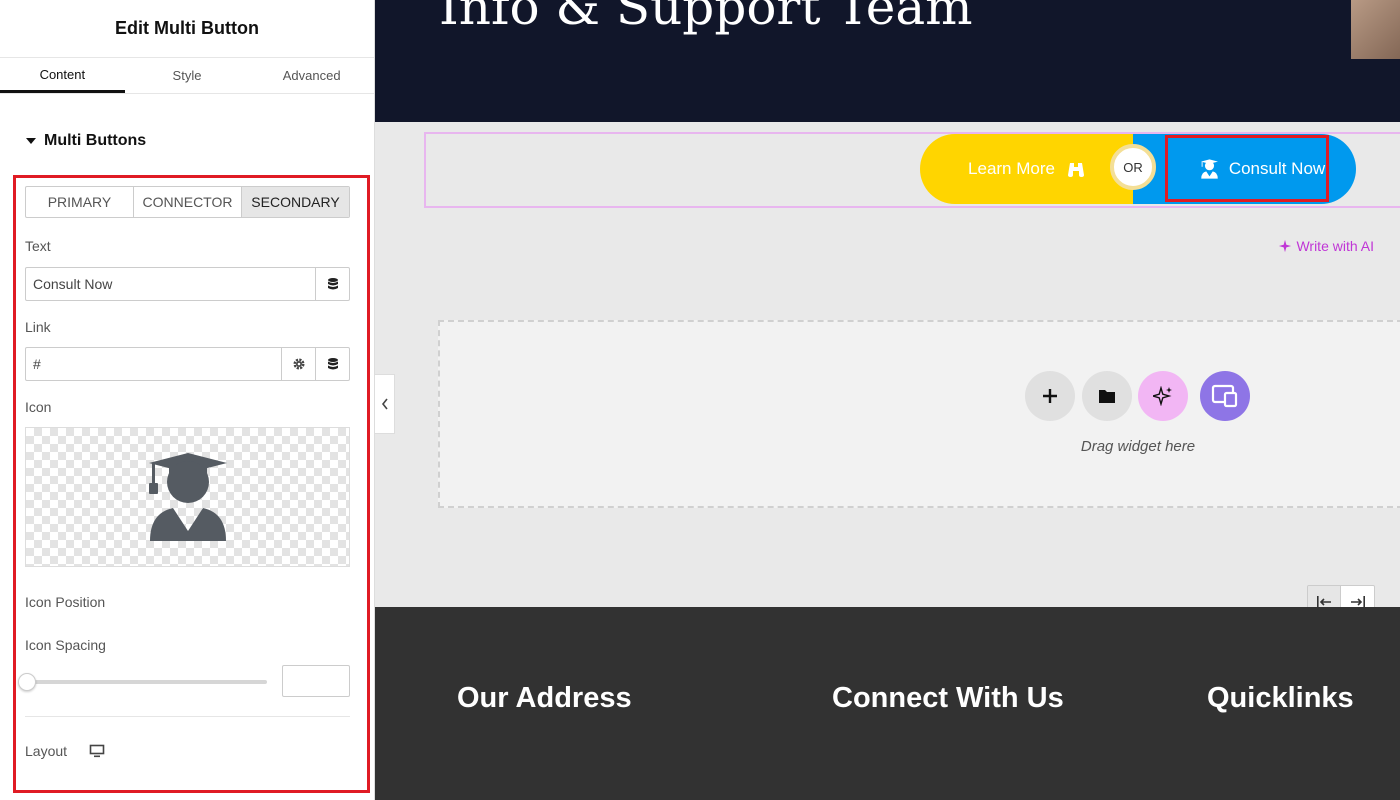 This screenshot has height=800, width=1400. I want to click on add-section-button, so click(1050, 396).